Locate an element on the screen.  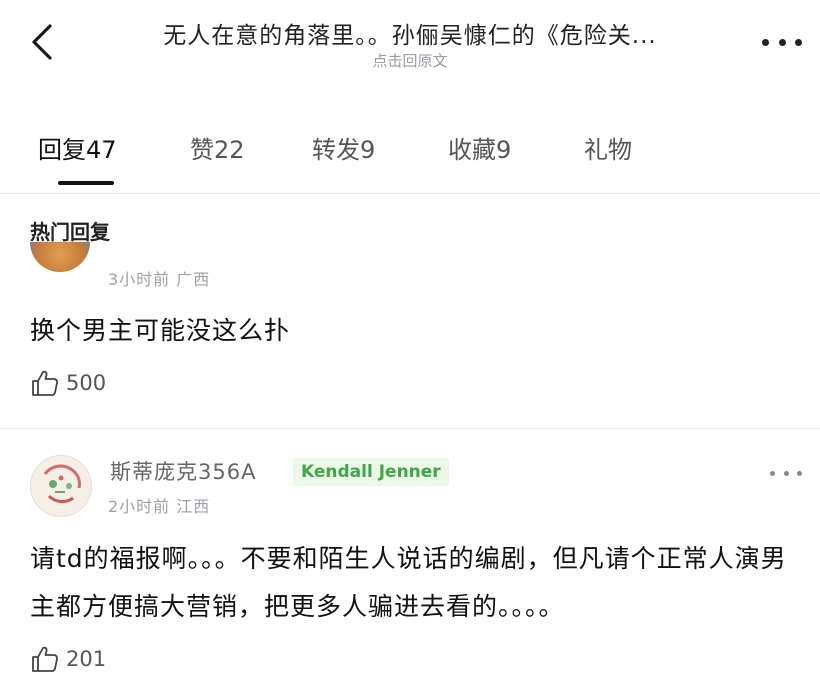
tab-label: 赞 is located at coordinates (202, 150).